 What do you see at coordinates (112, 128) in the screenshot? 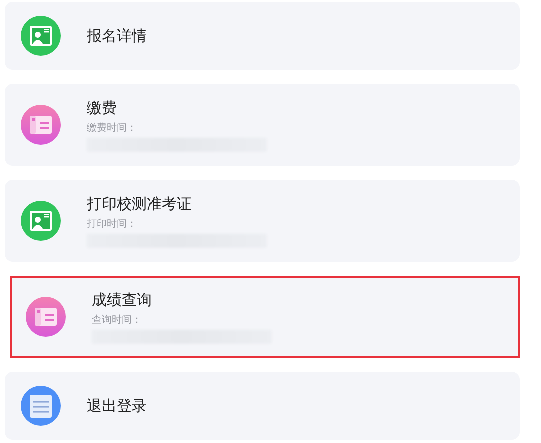
I see `time-label: 缴费时间：` at bounding box center [112, 128].